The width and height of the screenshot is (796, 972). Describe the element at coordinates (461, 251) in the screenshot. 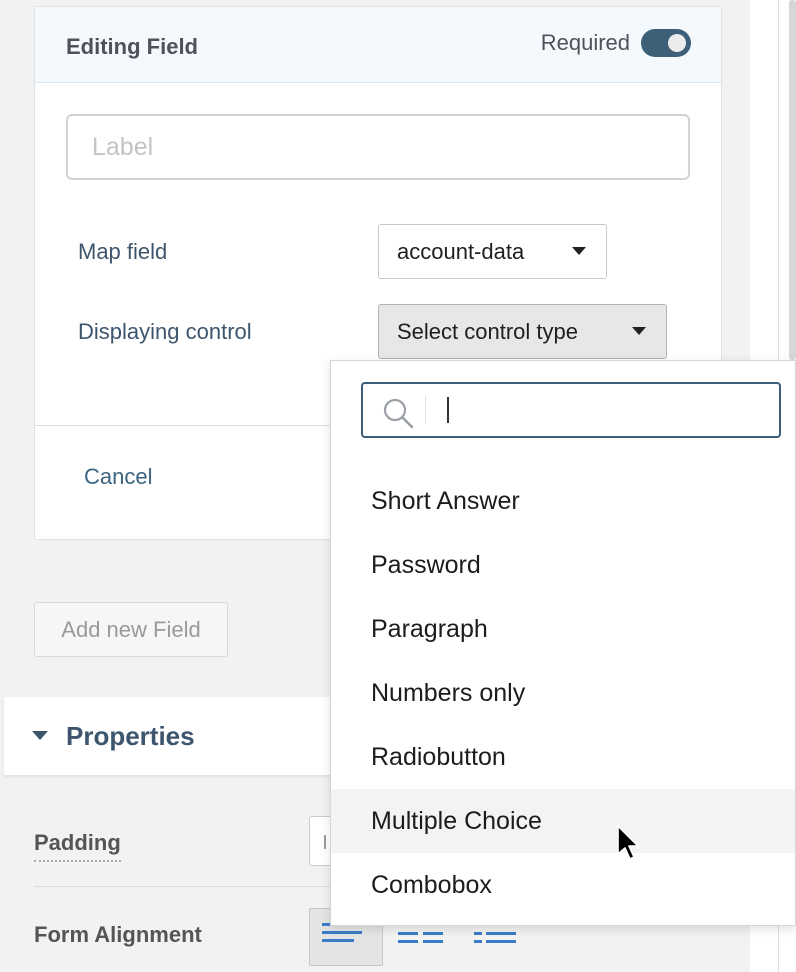

I see `map-field-value: account-data` at that location.